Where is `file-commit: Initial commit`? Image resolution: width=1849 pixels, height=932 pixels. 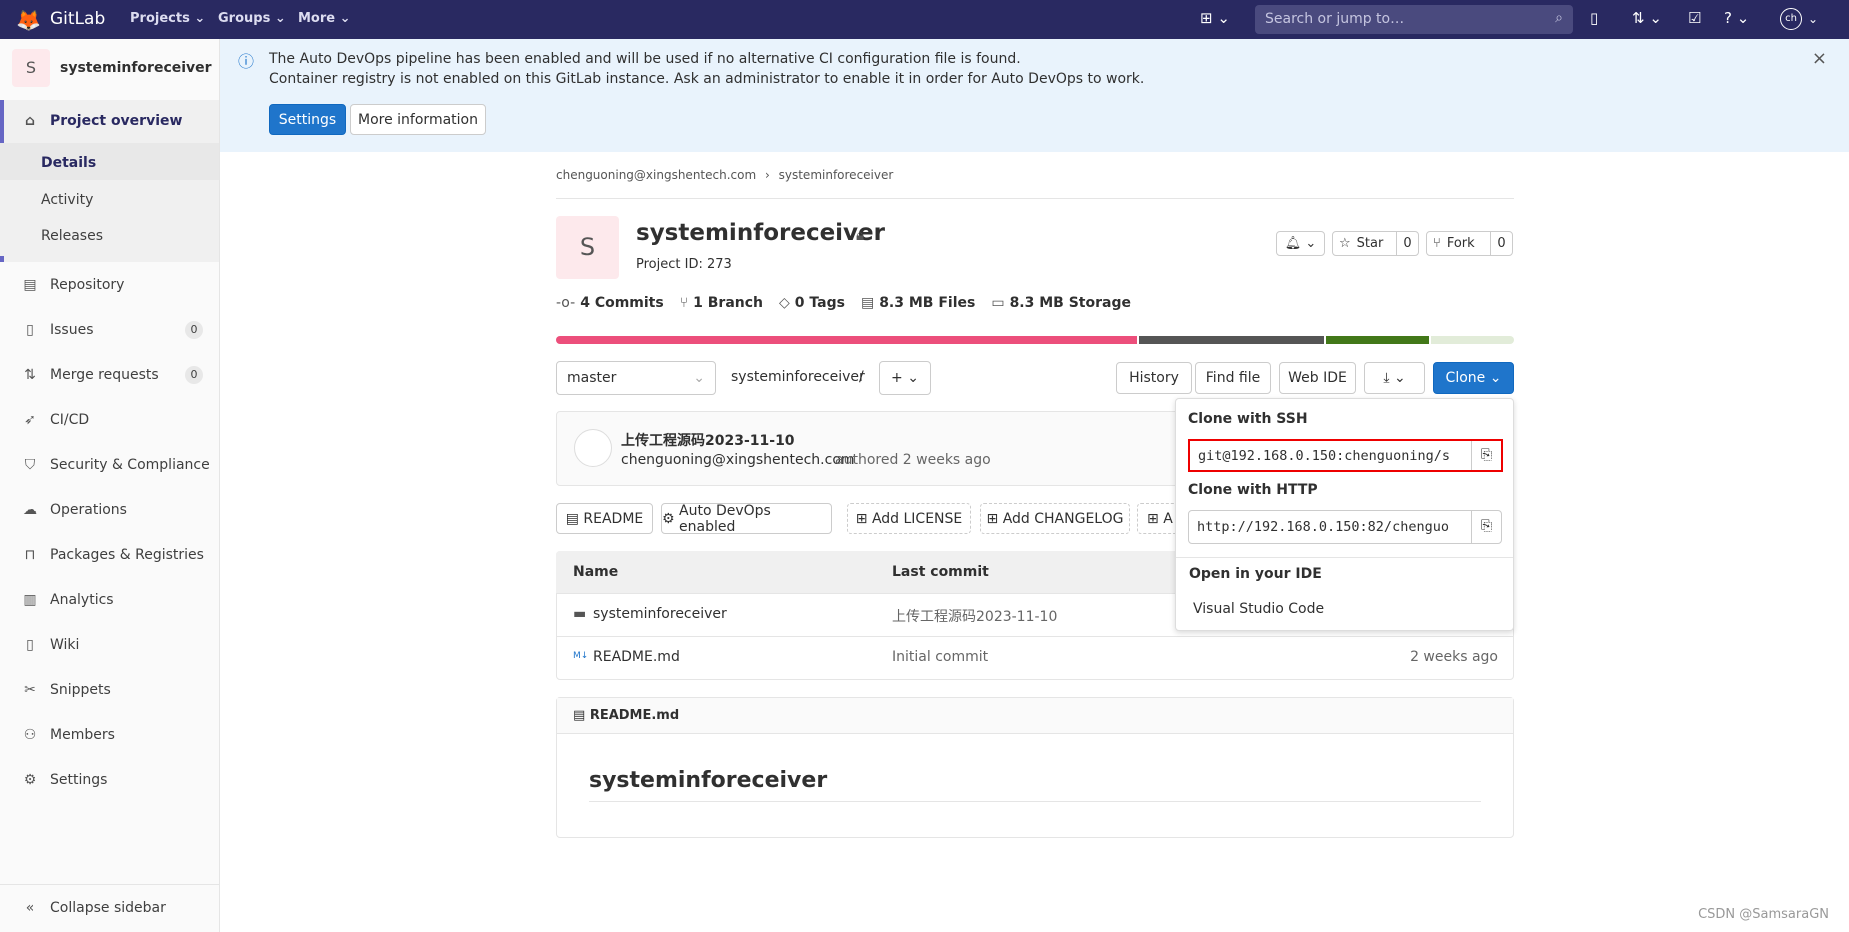 file-commit: Initial commit is located at coordinates (940, 657).